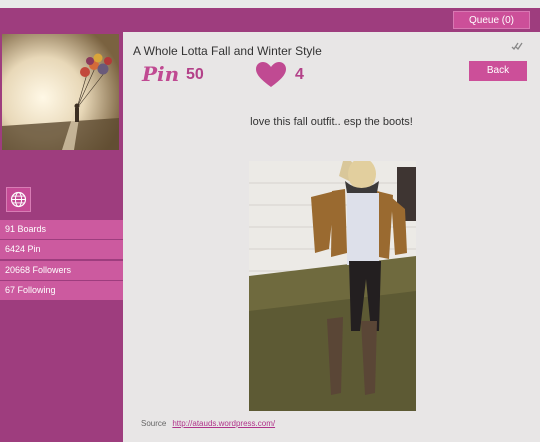 The image size is (540, 442). Describe the element at coordinates (61, 249) in the screenshot. I see `sidebar-item-pins: 6424 Pin` at that location.